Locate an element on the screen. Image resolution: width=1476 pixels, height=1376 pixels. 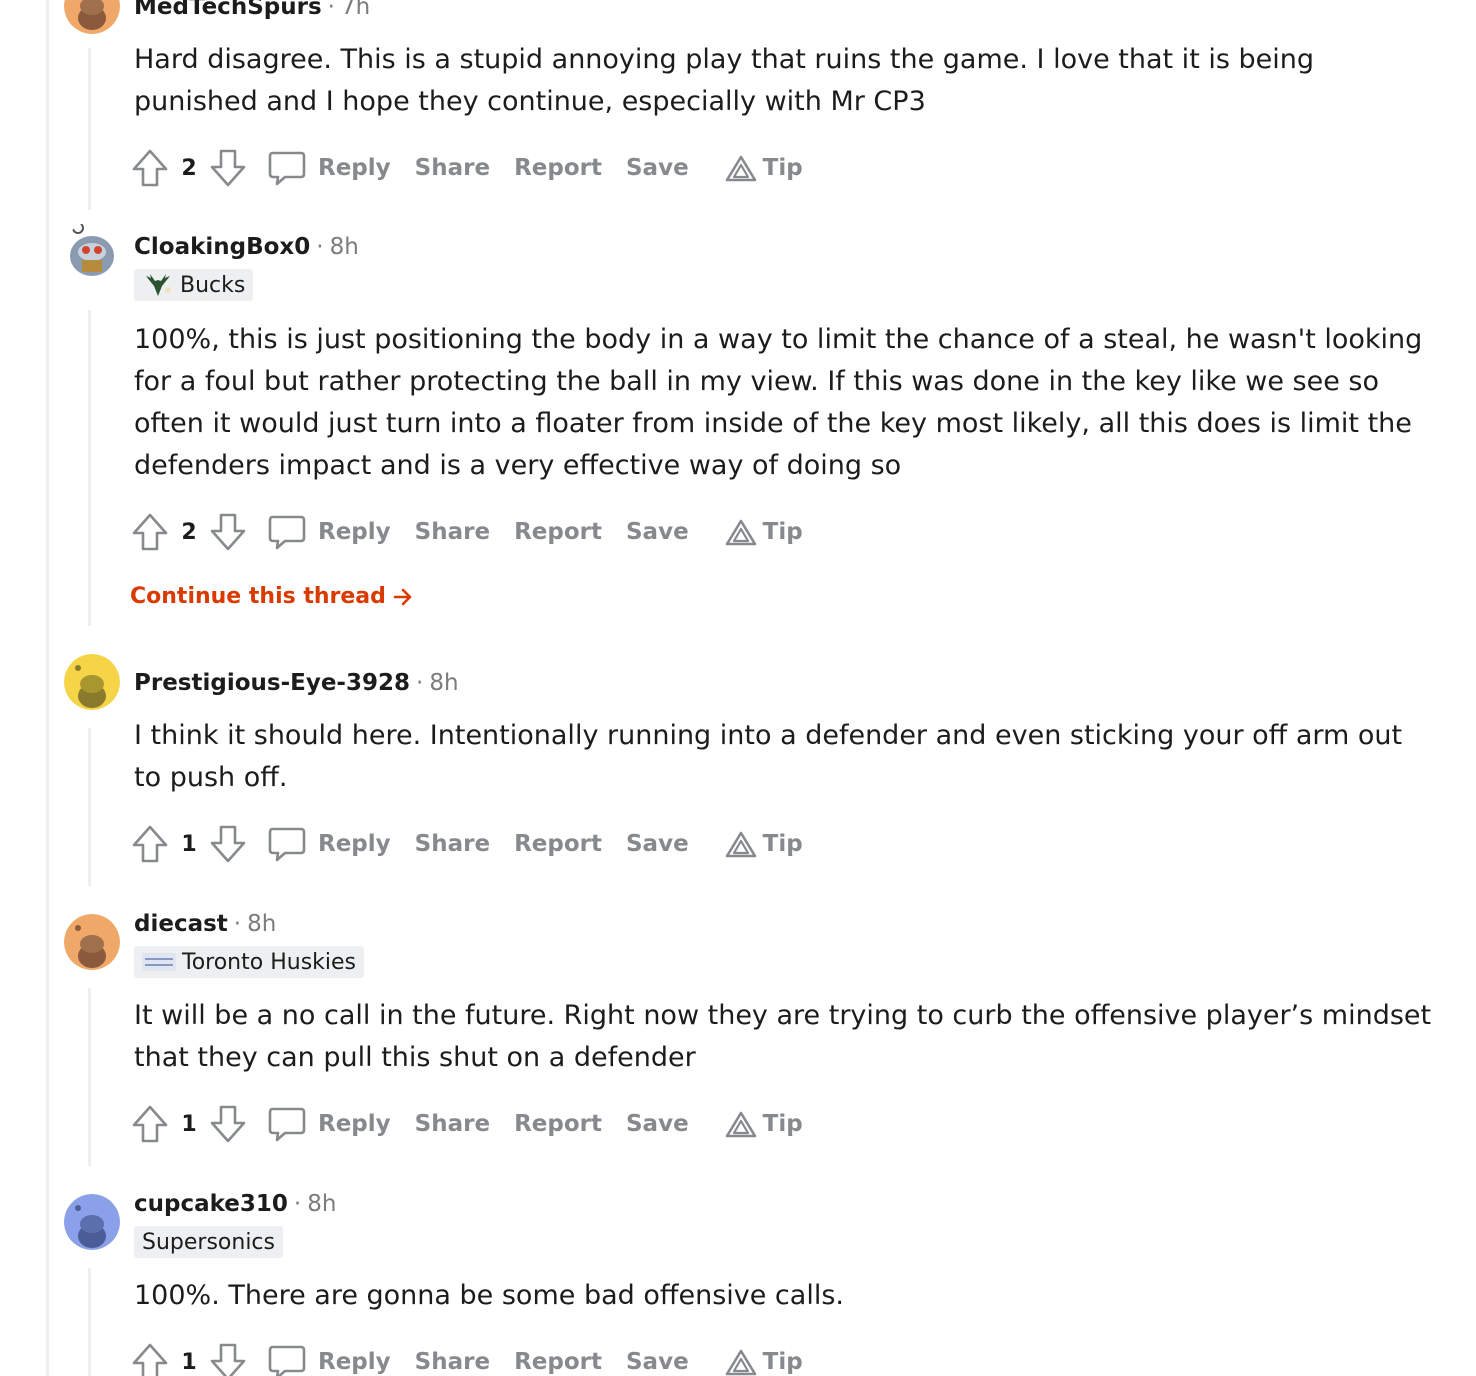
flair-text: Bucks is located at coordinates (213, 285).